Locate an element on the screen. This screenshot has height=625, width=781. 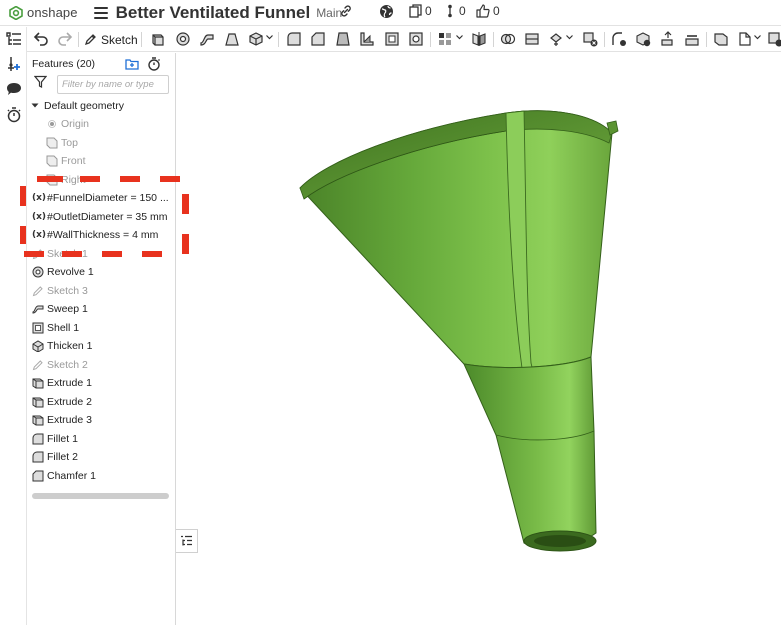
onshape-logo: onshape is located at coordinates (43, 12).